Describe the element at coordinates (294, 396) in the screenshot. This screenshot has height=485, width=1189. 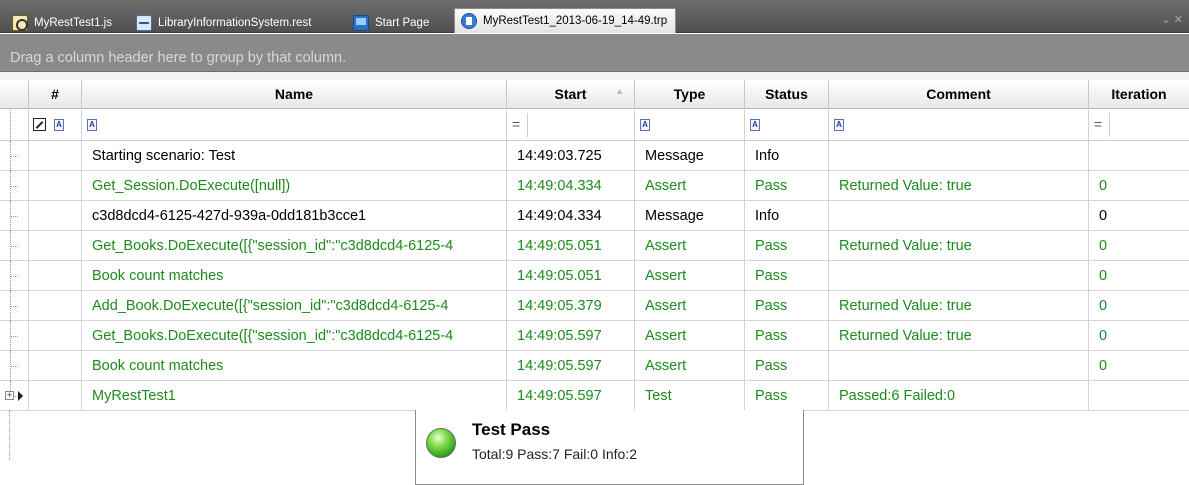
I see `cell-name: MyRestTest1` at that location.